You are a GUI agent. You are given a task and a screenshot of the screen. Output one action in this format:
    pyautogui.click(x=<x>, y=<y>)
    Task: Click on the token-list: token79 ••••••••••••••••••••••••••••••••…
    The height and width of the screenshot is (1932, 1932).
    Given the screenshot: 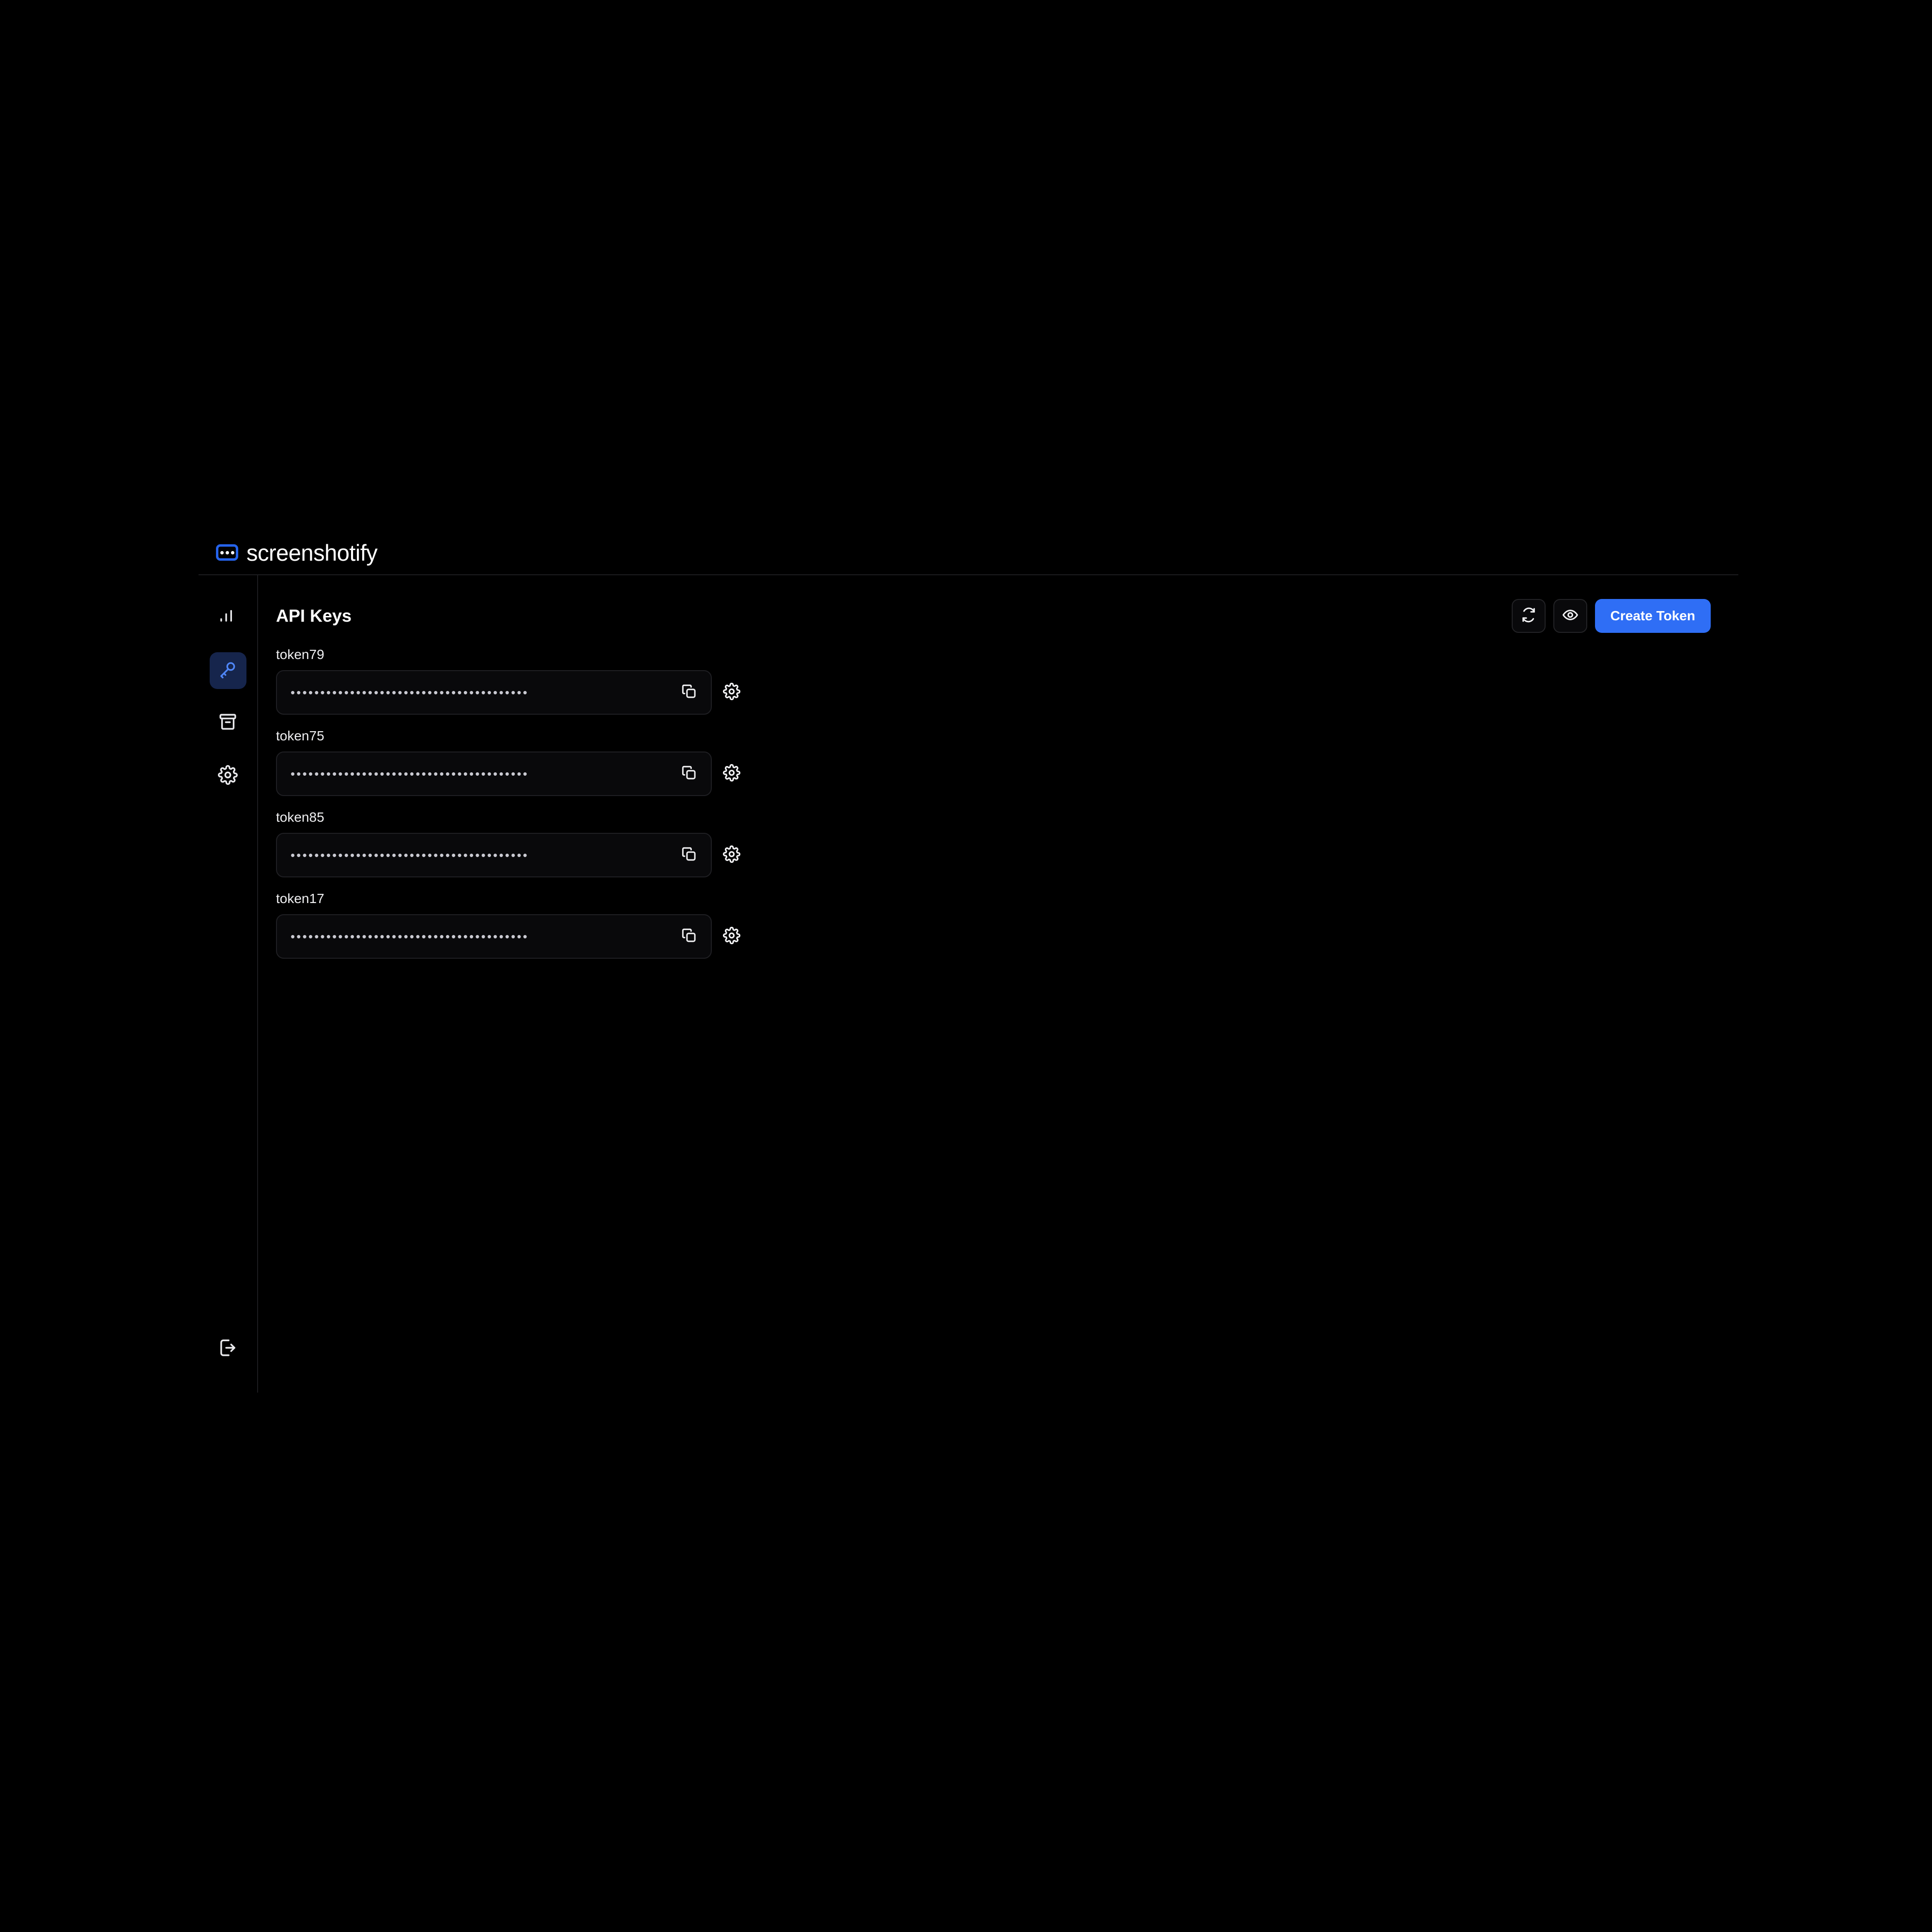 What is the action you would take?
    pyautogui.click(x=998, y=803)
    